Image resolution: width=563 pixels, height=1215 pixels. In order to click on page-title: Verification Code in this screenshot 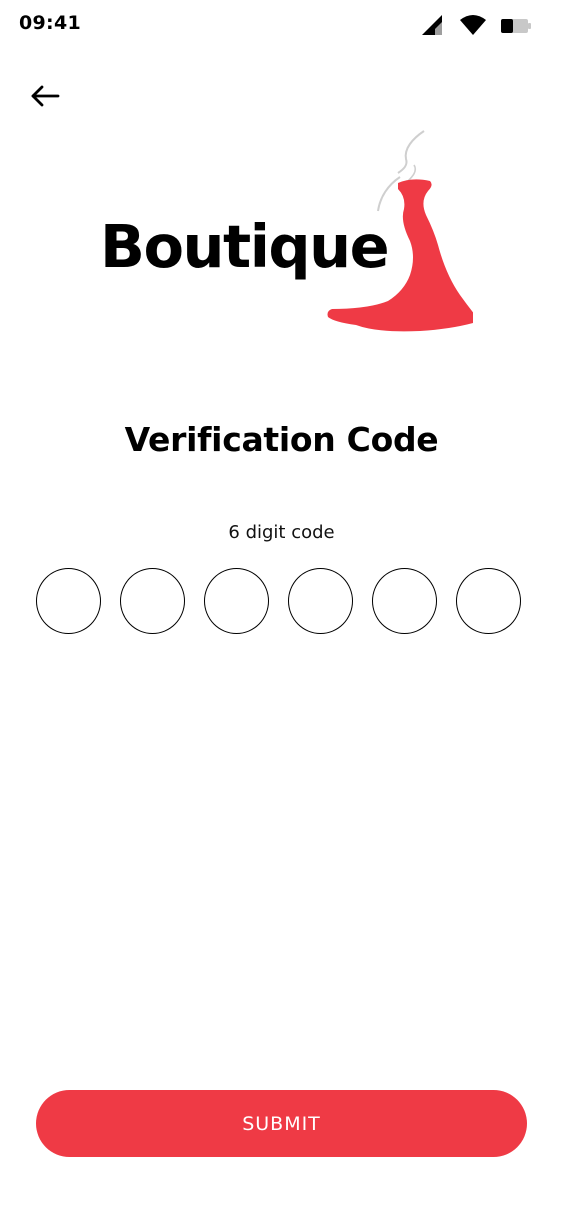, I will do `click(281, 439)`.